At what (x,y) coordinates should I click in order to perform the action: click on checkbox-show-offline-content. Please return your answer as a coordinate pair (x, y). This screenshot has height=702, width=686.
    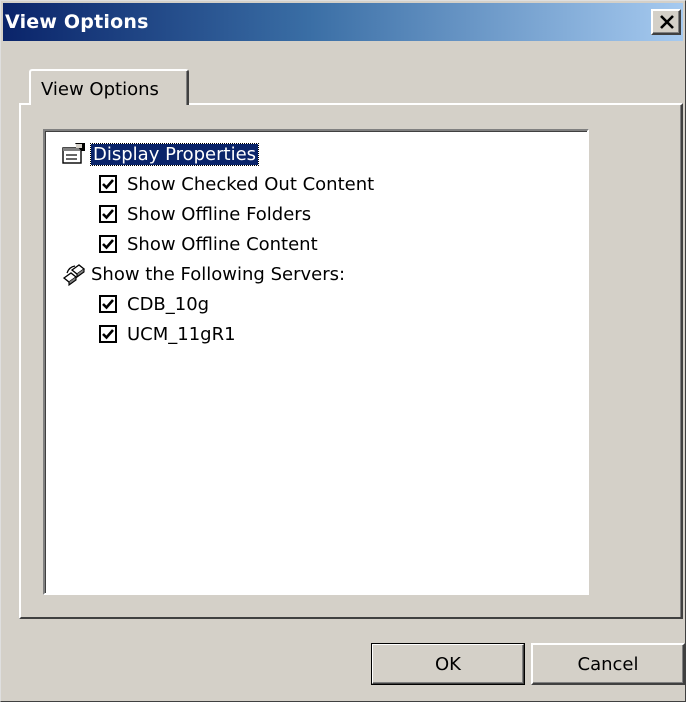
    Looking at the image, I should click on (108, 244).